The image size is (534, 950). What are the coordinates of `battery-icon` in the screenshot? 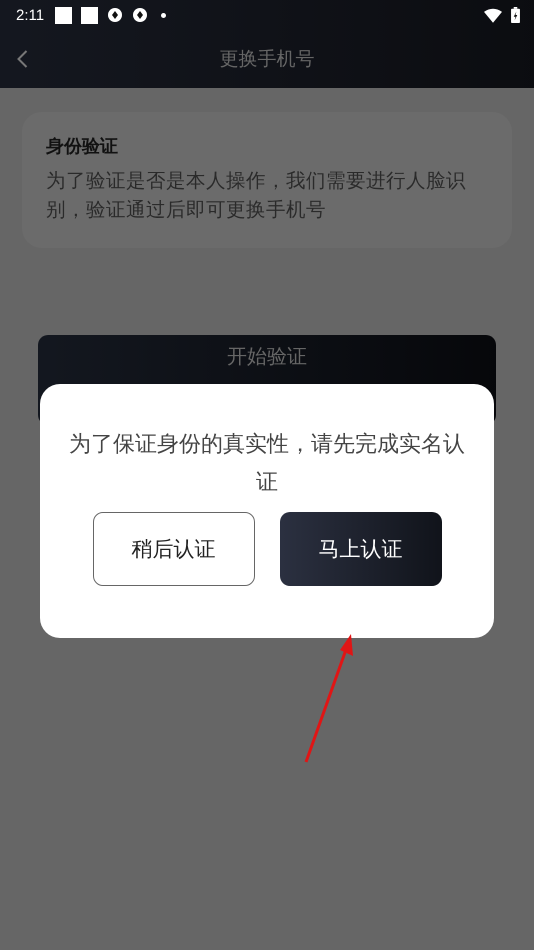 It's located at (515, 15).